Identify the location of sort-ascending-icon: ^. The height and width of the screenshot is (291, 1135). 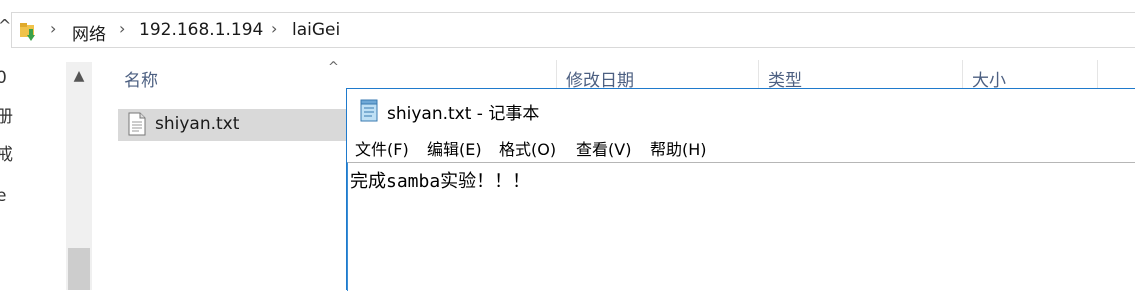
(333, 67).